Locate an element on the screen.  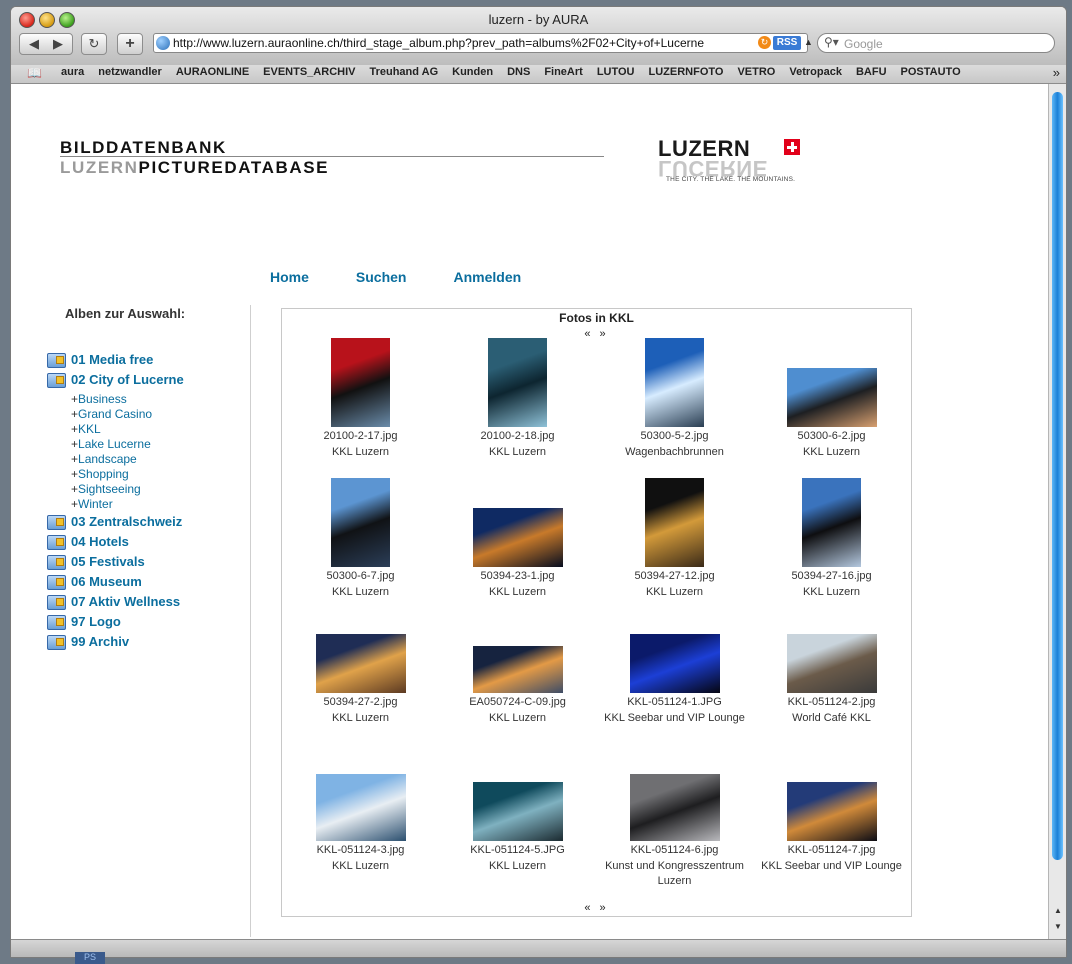
album-item: 06 Museum is located at coordinates (99, 584).